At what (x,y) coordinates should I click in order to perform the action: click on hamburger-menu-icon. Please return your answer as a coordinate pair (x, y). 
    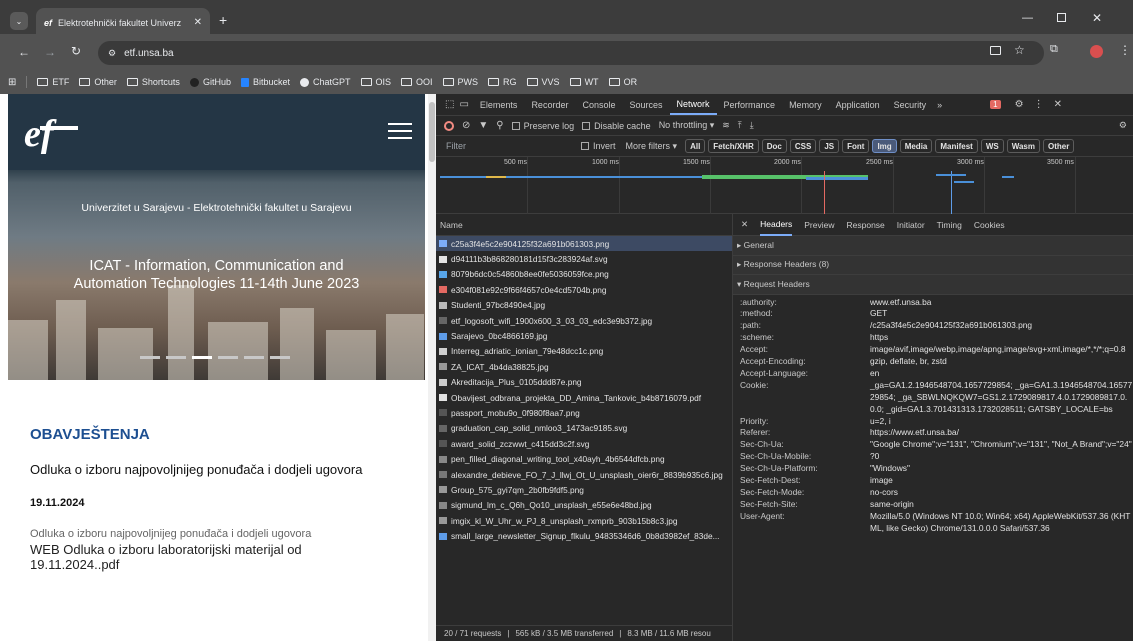
    Looking at the image, I should click on (400, 131).